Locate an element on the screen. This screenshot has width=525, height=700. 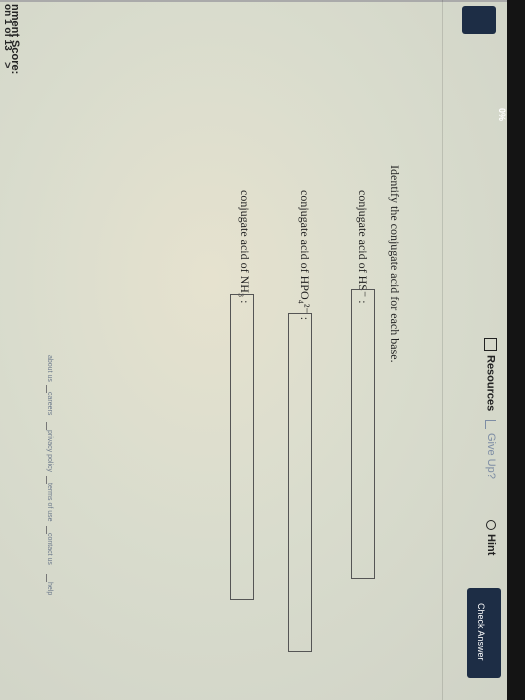
header-divider is located at coordinates (442, 350).